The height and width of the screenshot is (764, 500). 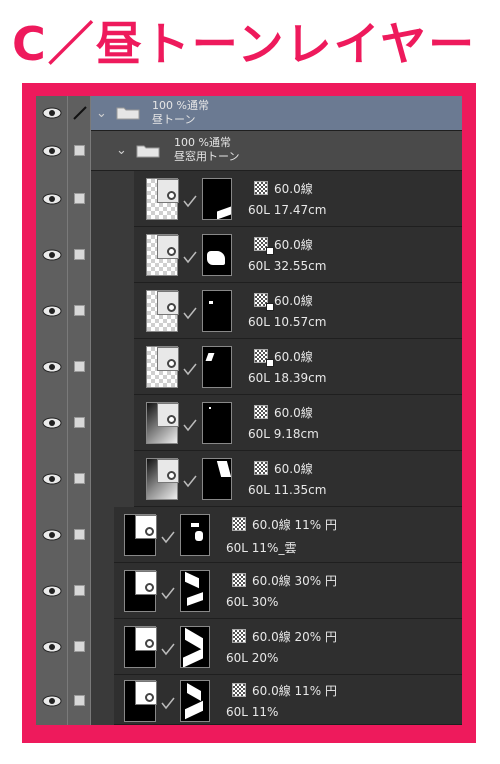 I want to click on layer-name: 60L 17.47cm, so click(x=287, y=210).